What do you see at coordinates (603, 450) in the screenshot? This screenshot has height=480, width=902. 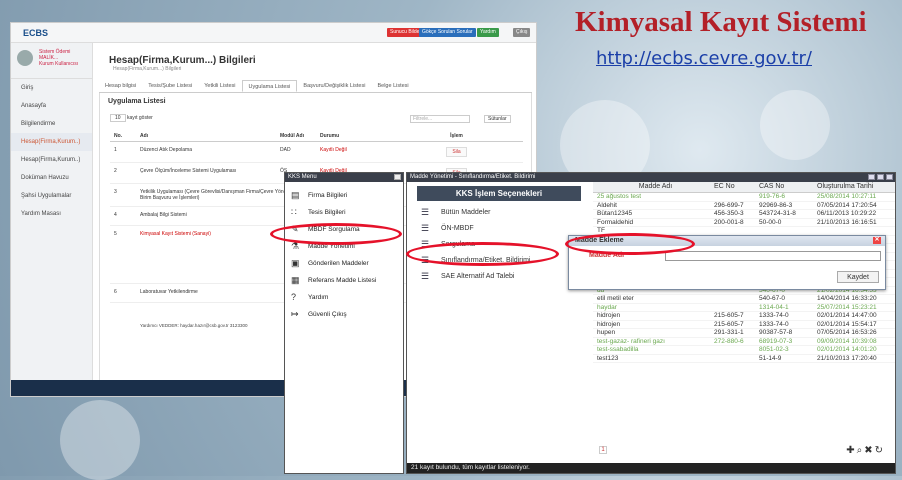 I see `page-number: 1` at bounding box center [603, 450].